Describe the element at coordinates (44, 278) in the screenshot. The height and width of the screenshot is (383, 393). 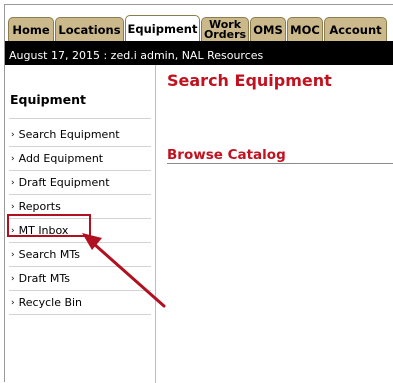
I see `sidebar-item-label: Draft MTs` at that location.